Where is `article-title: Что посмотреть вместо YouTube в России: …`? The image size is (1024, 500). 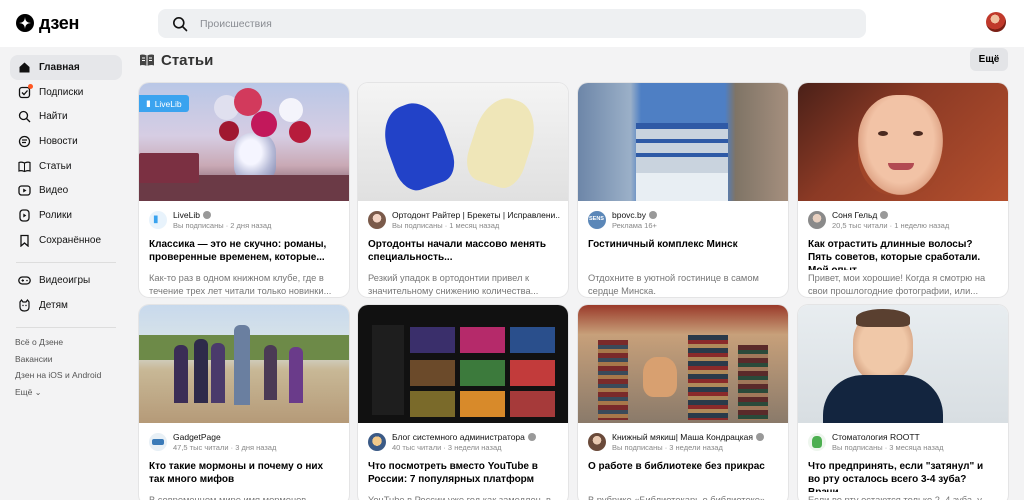
article-title: Что посмотреть вместо YouTube в России: … is located at coordinates (463, 473).